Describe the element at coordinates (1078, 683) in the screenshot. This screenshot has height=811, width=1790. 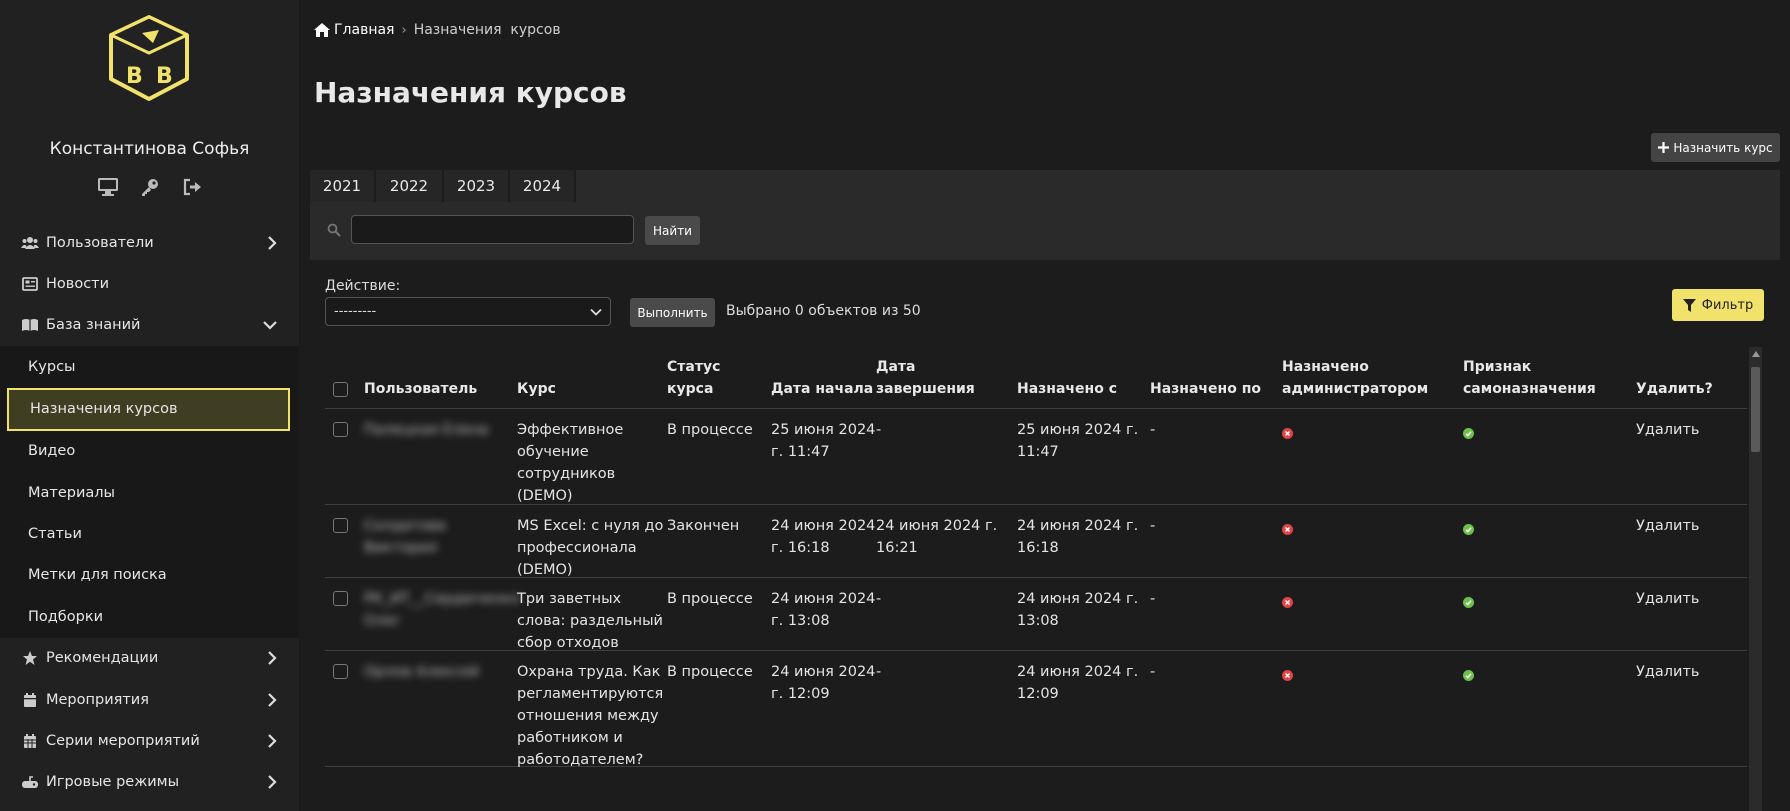
I see `cell-from: 24 июня 2024 г. 12:09` at that location.